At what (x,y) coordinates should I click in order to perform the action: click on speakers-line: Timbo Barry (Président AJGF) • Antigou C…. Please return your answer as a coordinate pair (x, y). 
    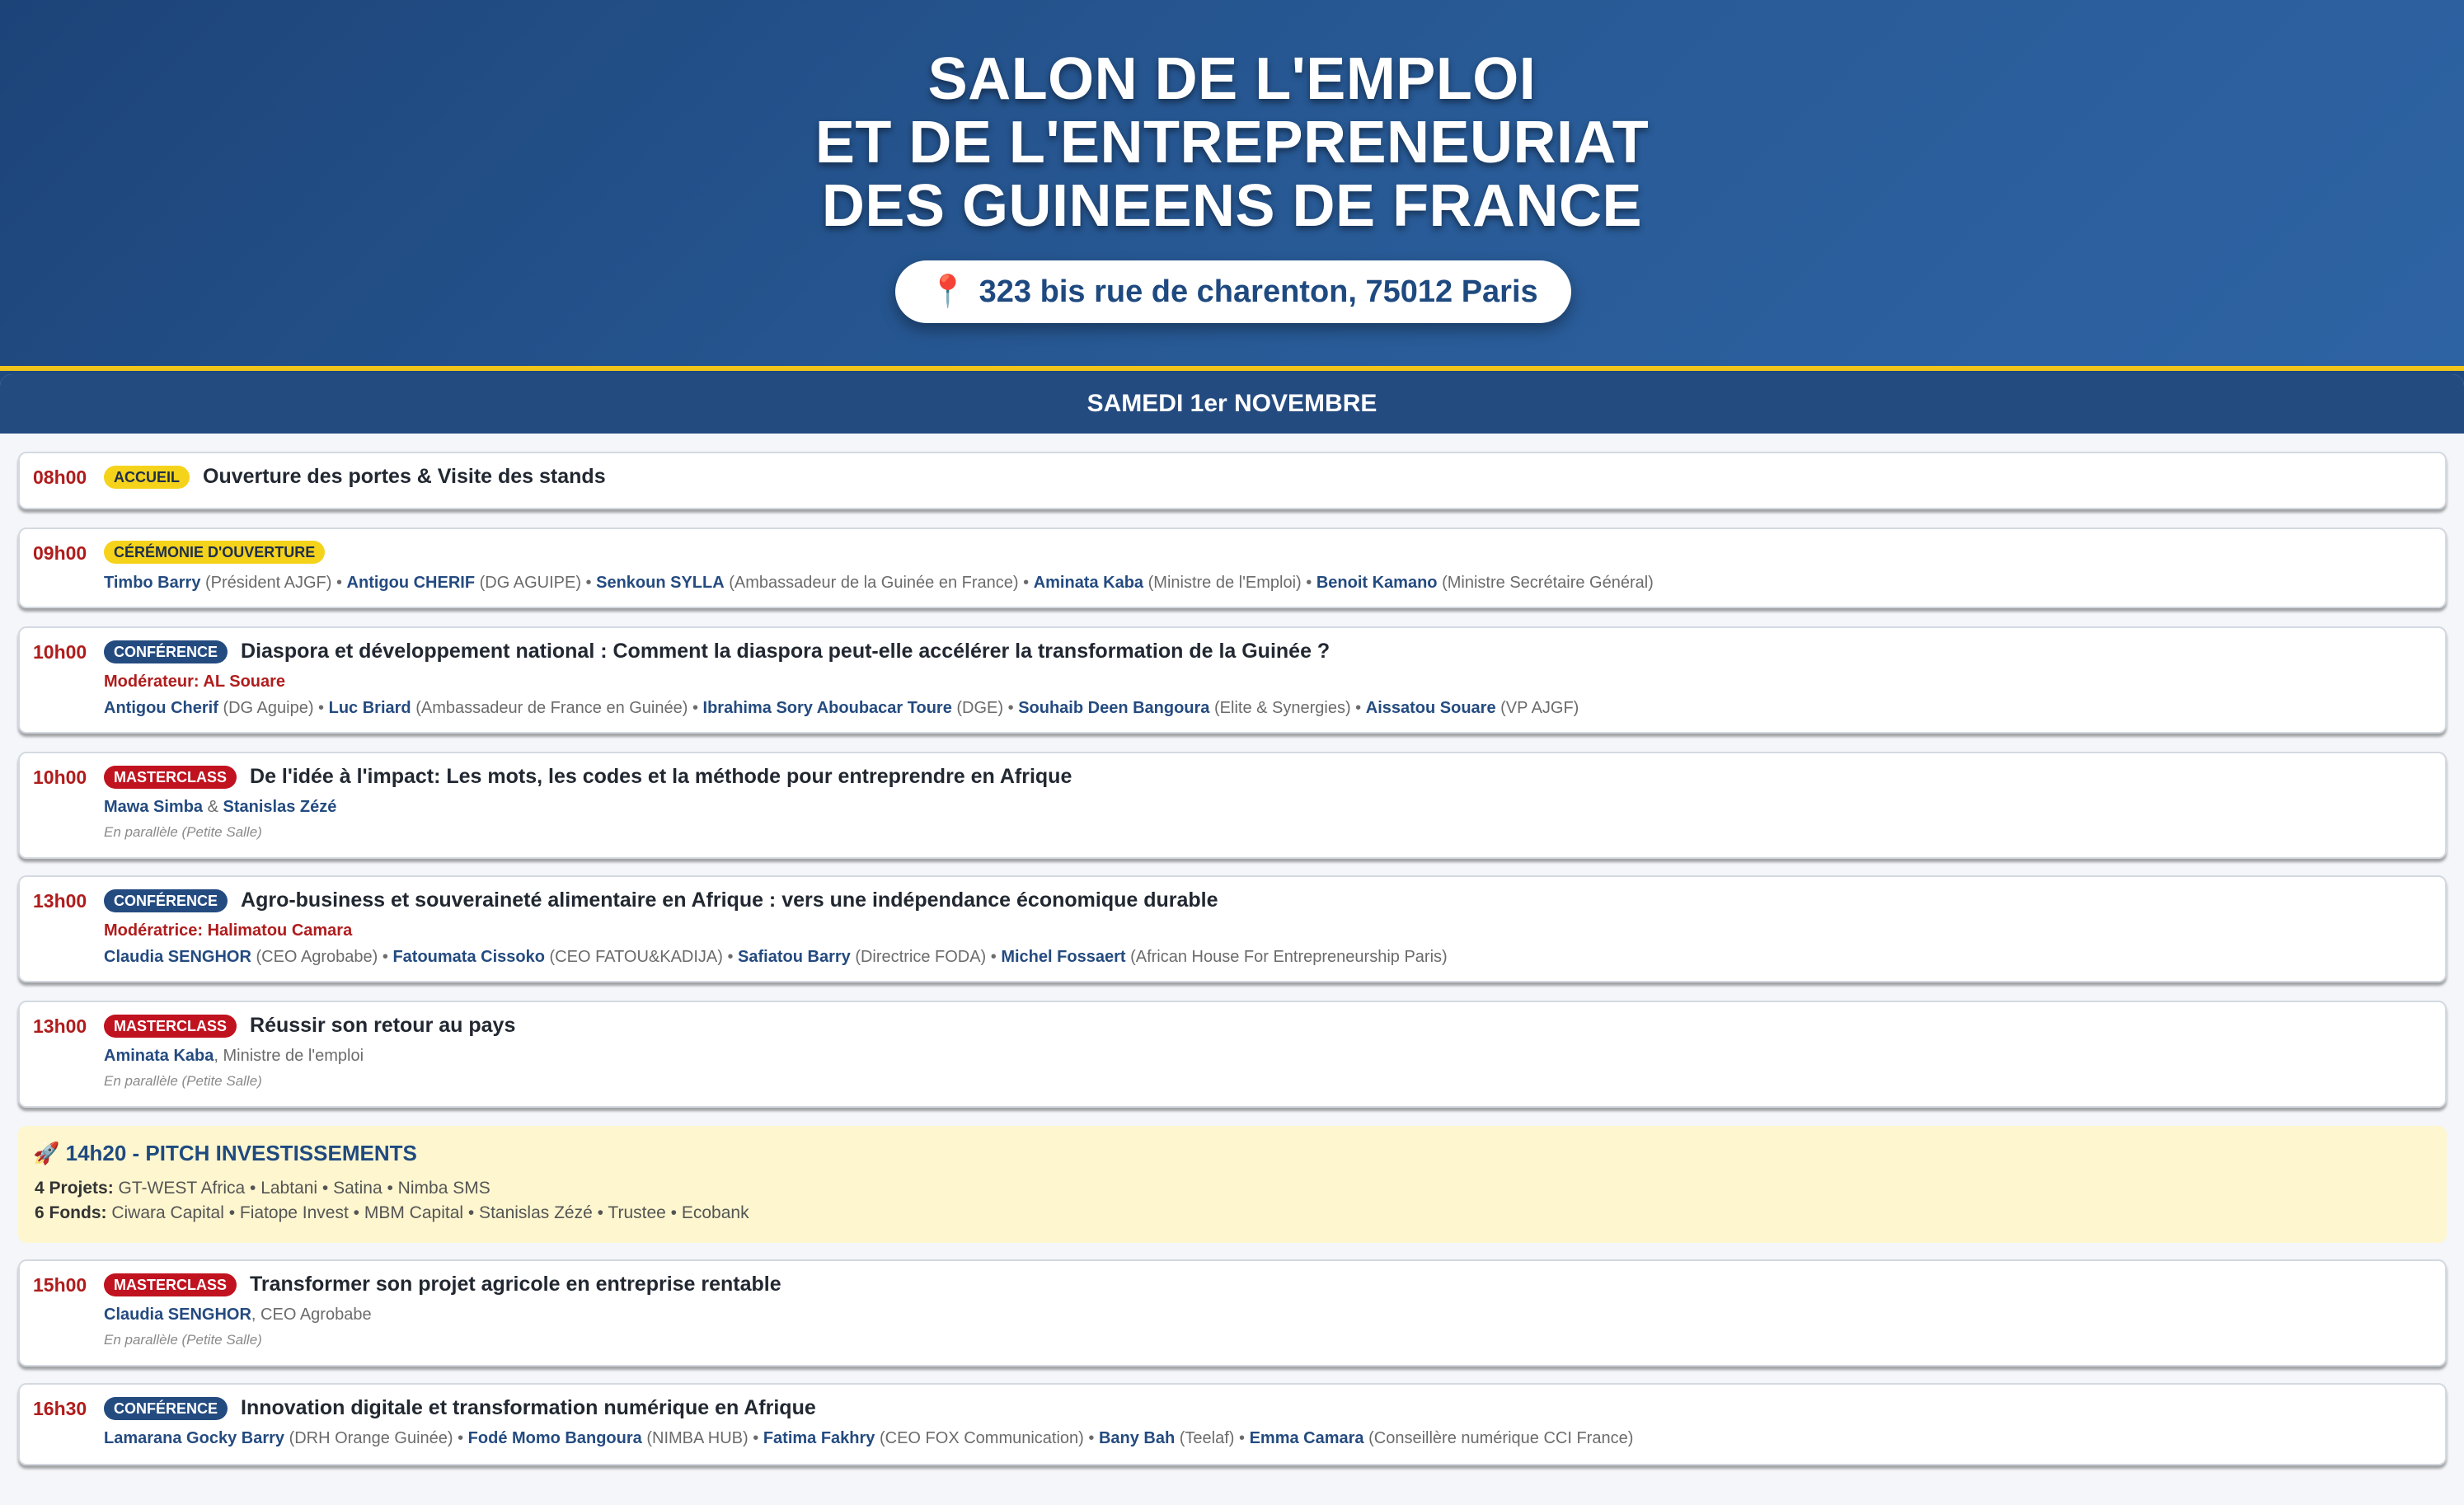
    Looking at the image, I should click on (879, 583).